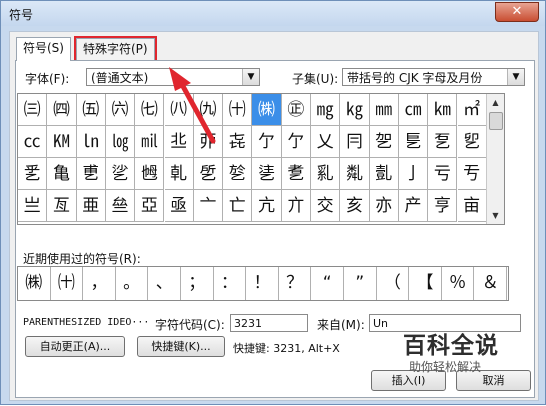 Image resolution: width=546 pixels, height=406 pixels. What do you see at coordinates (451, 346) in the screenshot?
I see `watermark-title: 百科全说` at bounding box center [451, 346].